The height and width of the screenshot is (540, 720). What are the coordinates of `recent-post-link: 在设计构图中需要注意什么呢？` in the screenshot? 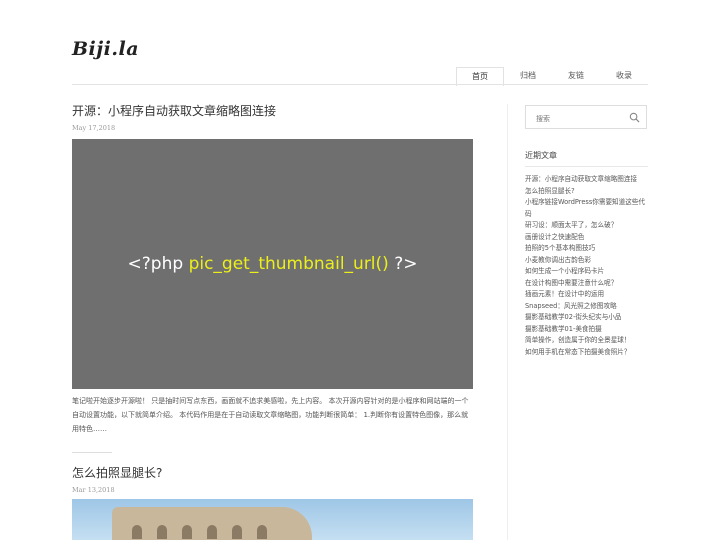 It's located at (587, 284).